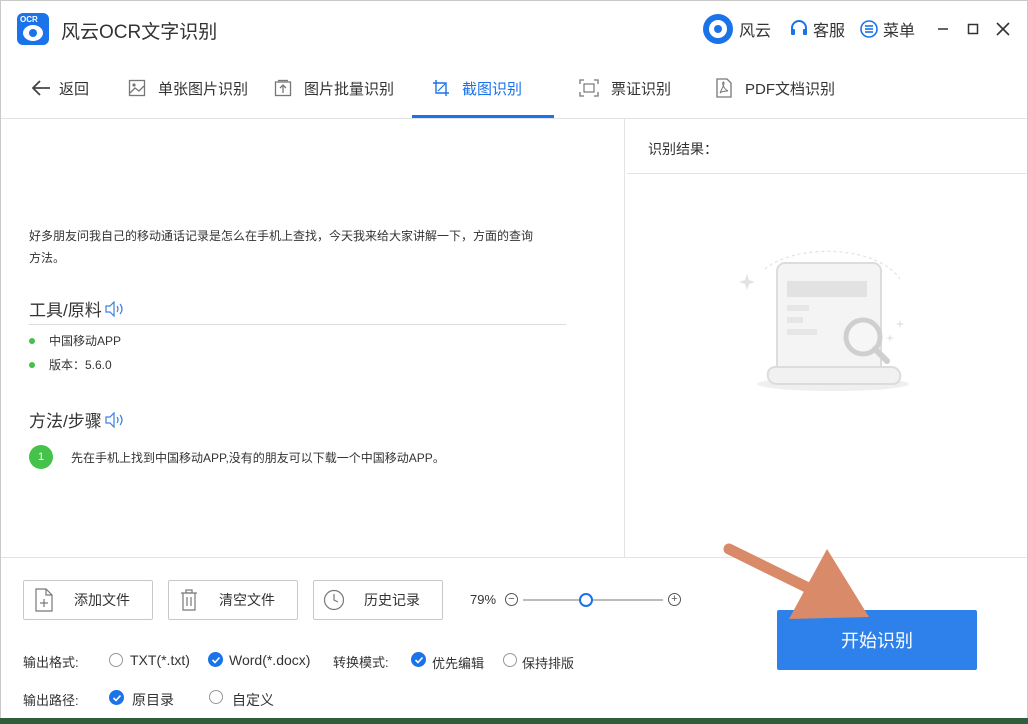 The image size is (1028, 724). What do you see at coordinates (790, 89) in the screenshot?
I see `tab-label: PDF文档识别` at bounding box center [790, 89].